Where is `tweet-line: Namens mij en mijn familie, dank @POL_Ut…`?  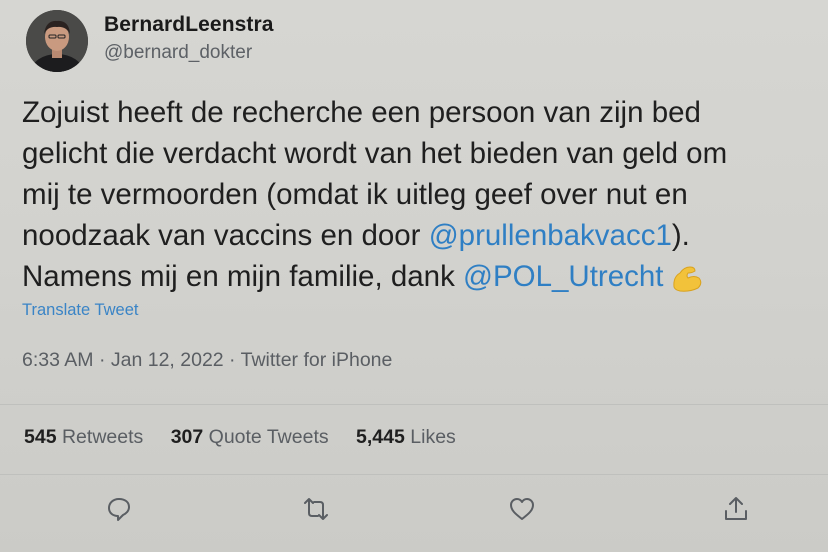
tweet-line: Namens mij en mijn familie, dank @POL_Ut… is located at coordinates (422, 276).